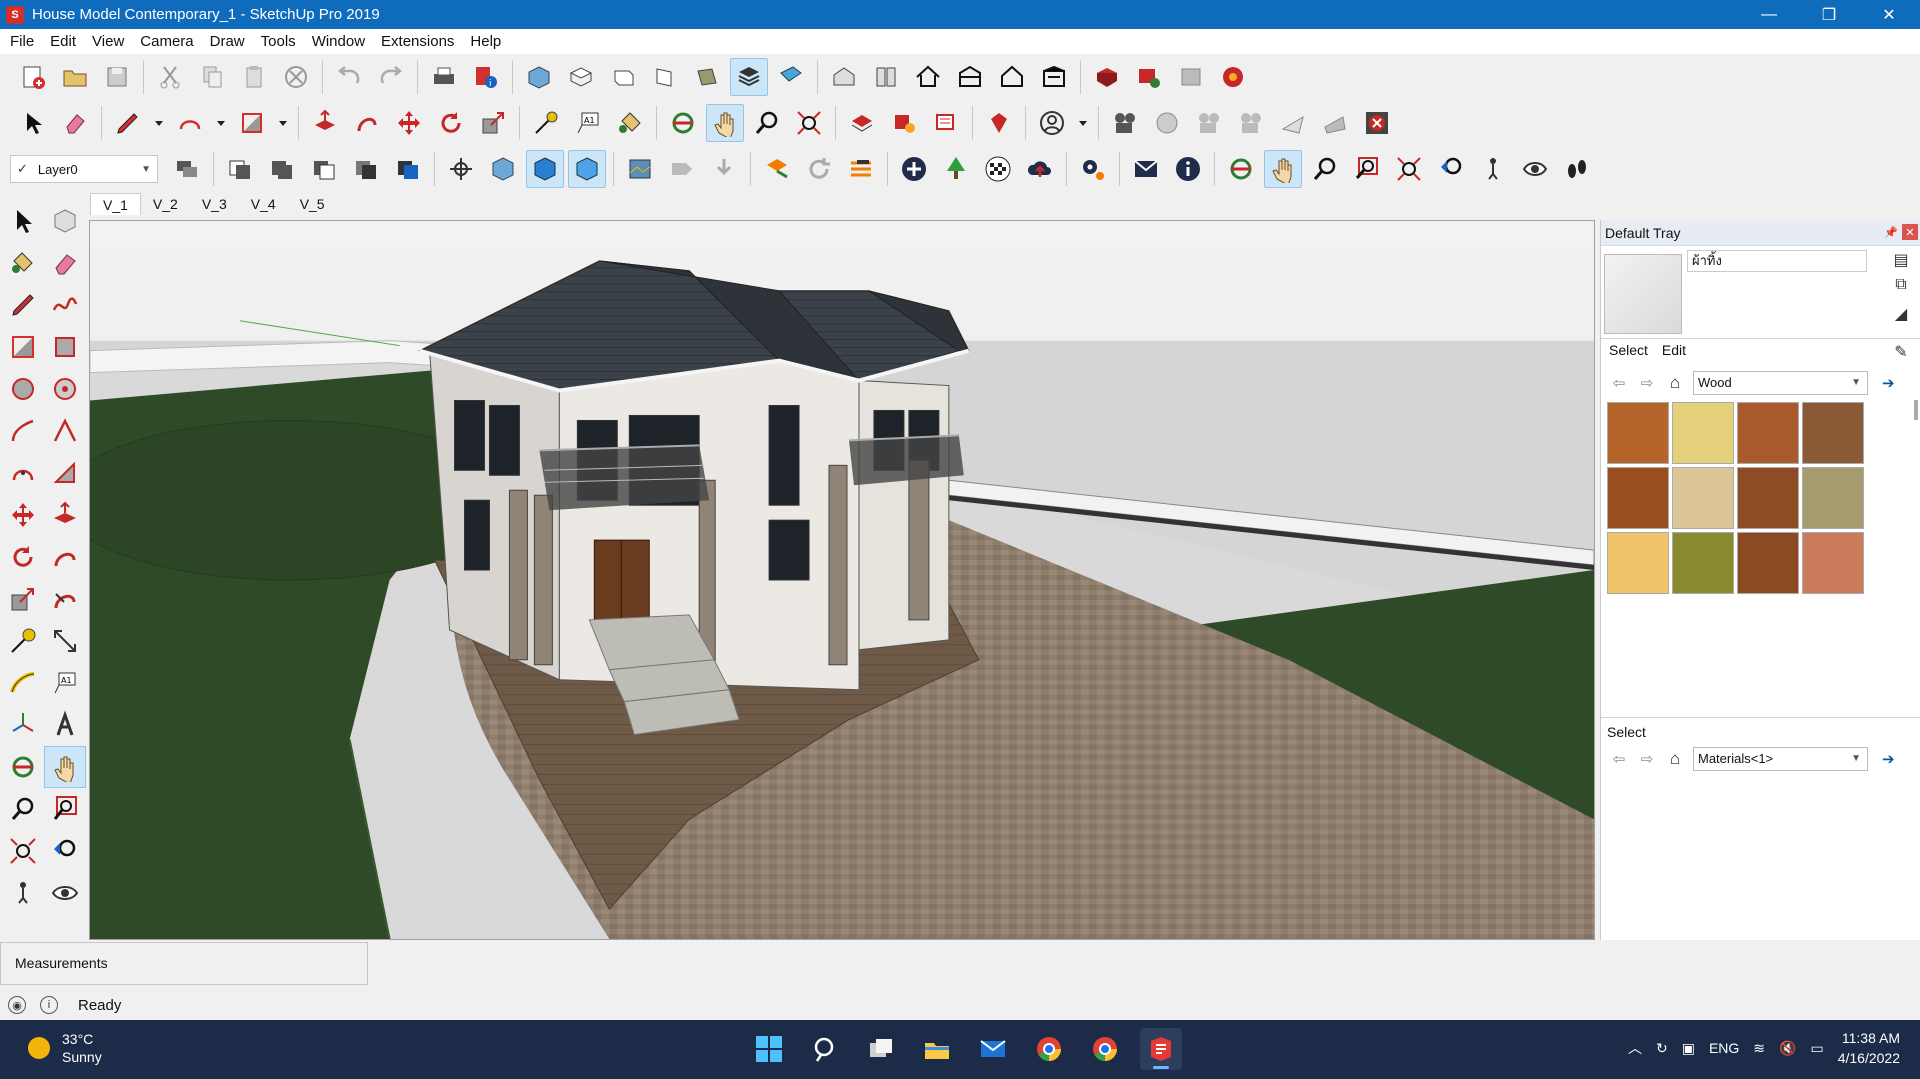 The height and width of the screenshot is (1079, 1920). I want to click on language-indicator: ENG, so click(1724, 1048).